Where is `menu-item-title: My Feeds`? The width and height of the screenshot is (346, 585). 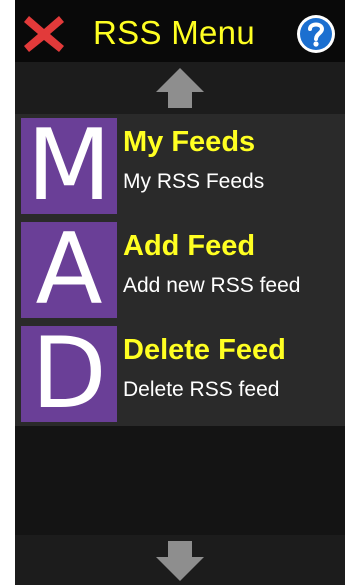 menu-item-title: My Feeds is located at coordinates (189, 142).